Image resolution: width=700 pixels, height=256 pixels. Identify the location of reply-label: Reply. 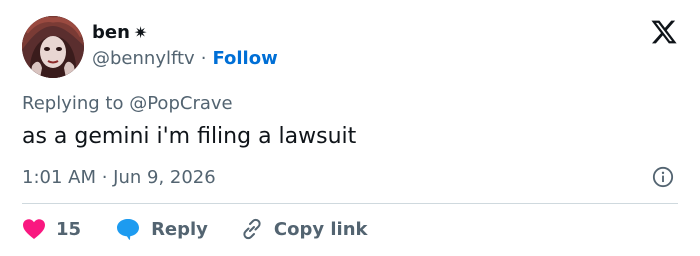
(179, 229).